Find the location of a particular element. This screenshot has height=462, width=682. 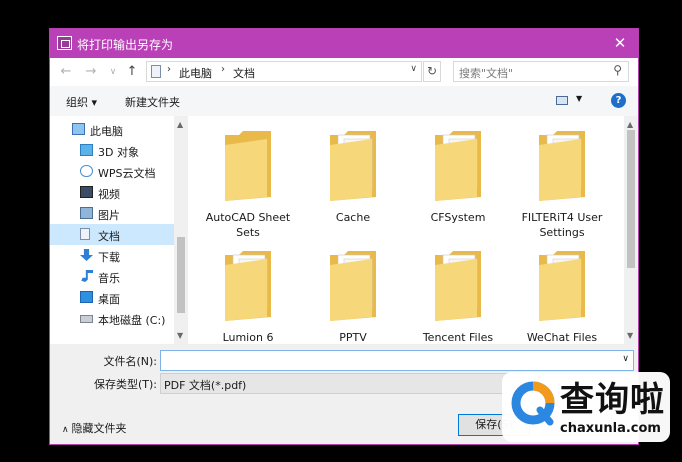

watermark-domain: chaxunla.com is located at coordinates (610, 428).